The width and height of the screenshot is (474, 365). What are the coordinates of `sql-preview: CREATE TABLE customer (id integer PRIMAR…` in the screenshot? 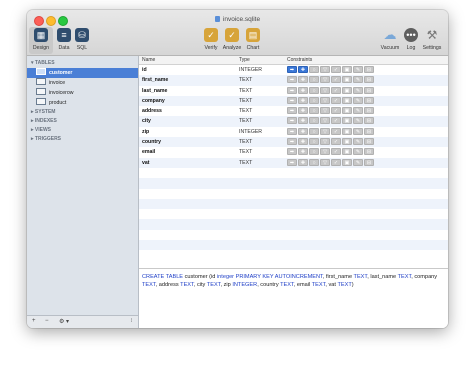 It's located at (293, 298).